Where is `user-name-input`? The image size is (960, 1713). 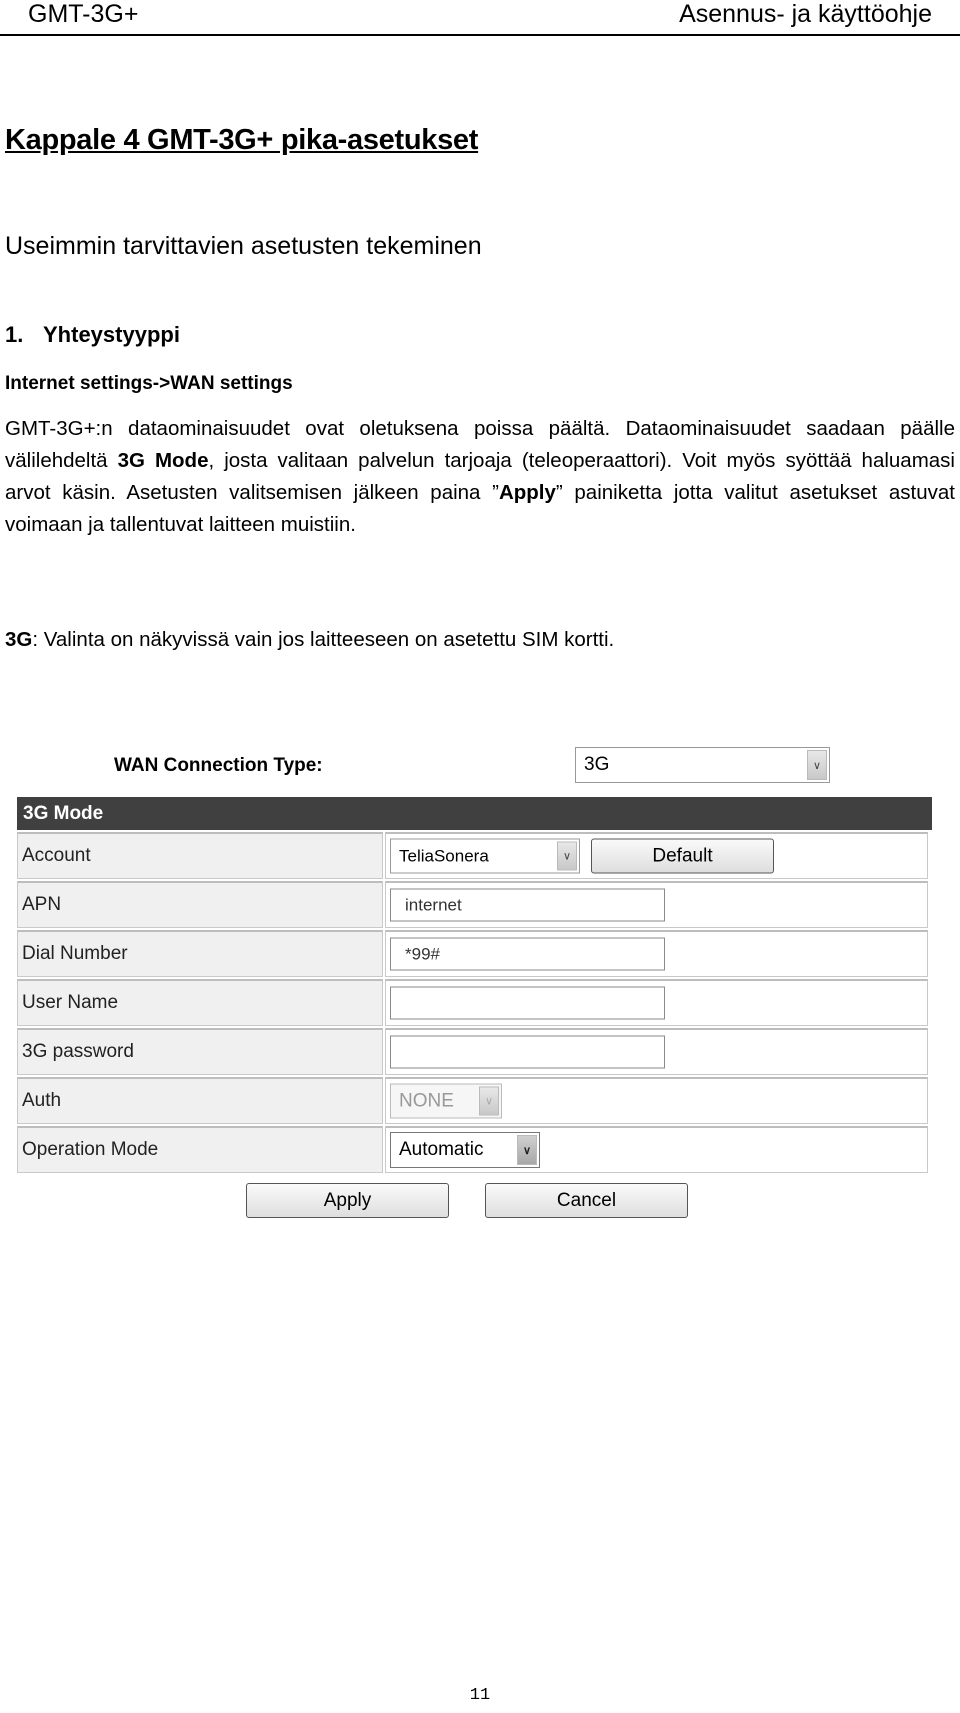 user-name-input is located at coordinates (527, 1003).